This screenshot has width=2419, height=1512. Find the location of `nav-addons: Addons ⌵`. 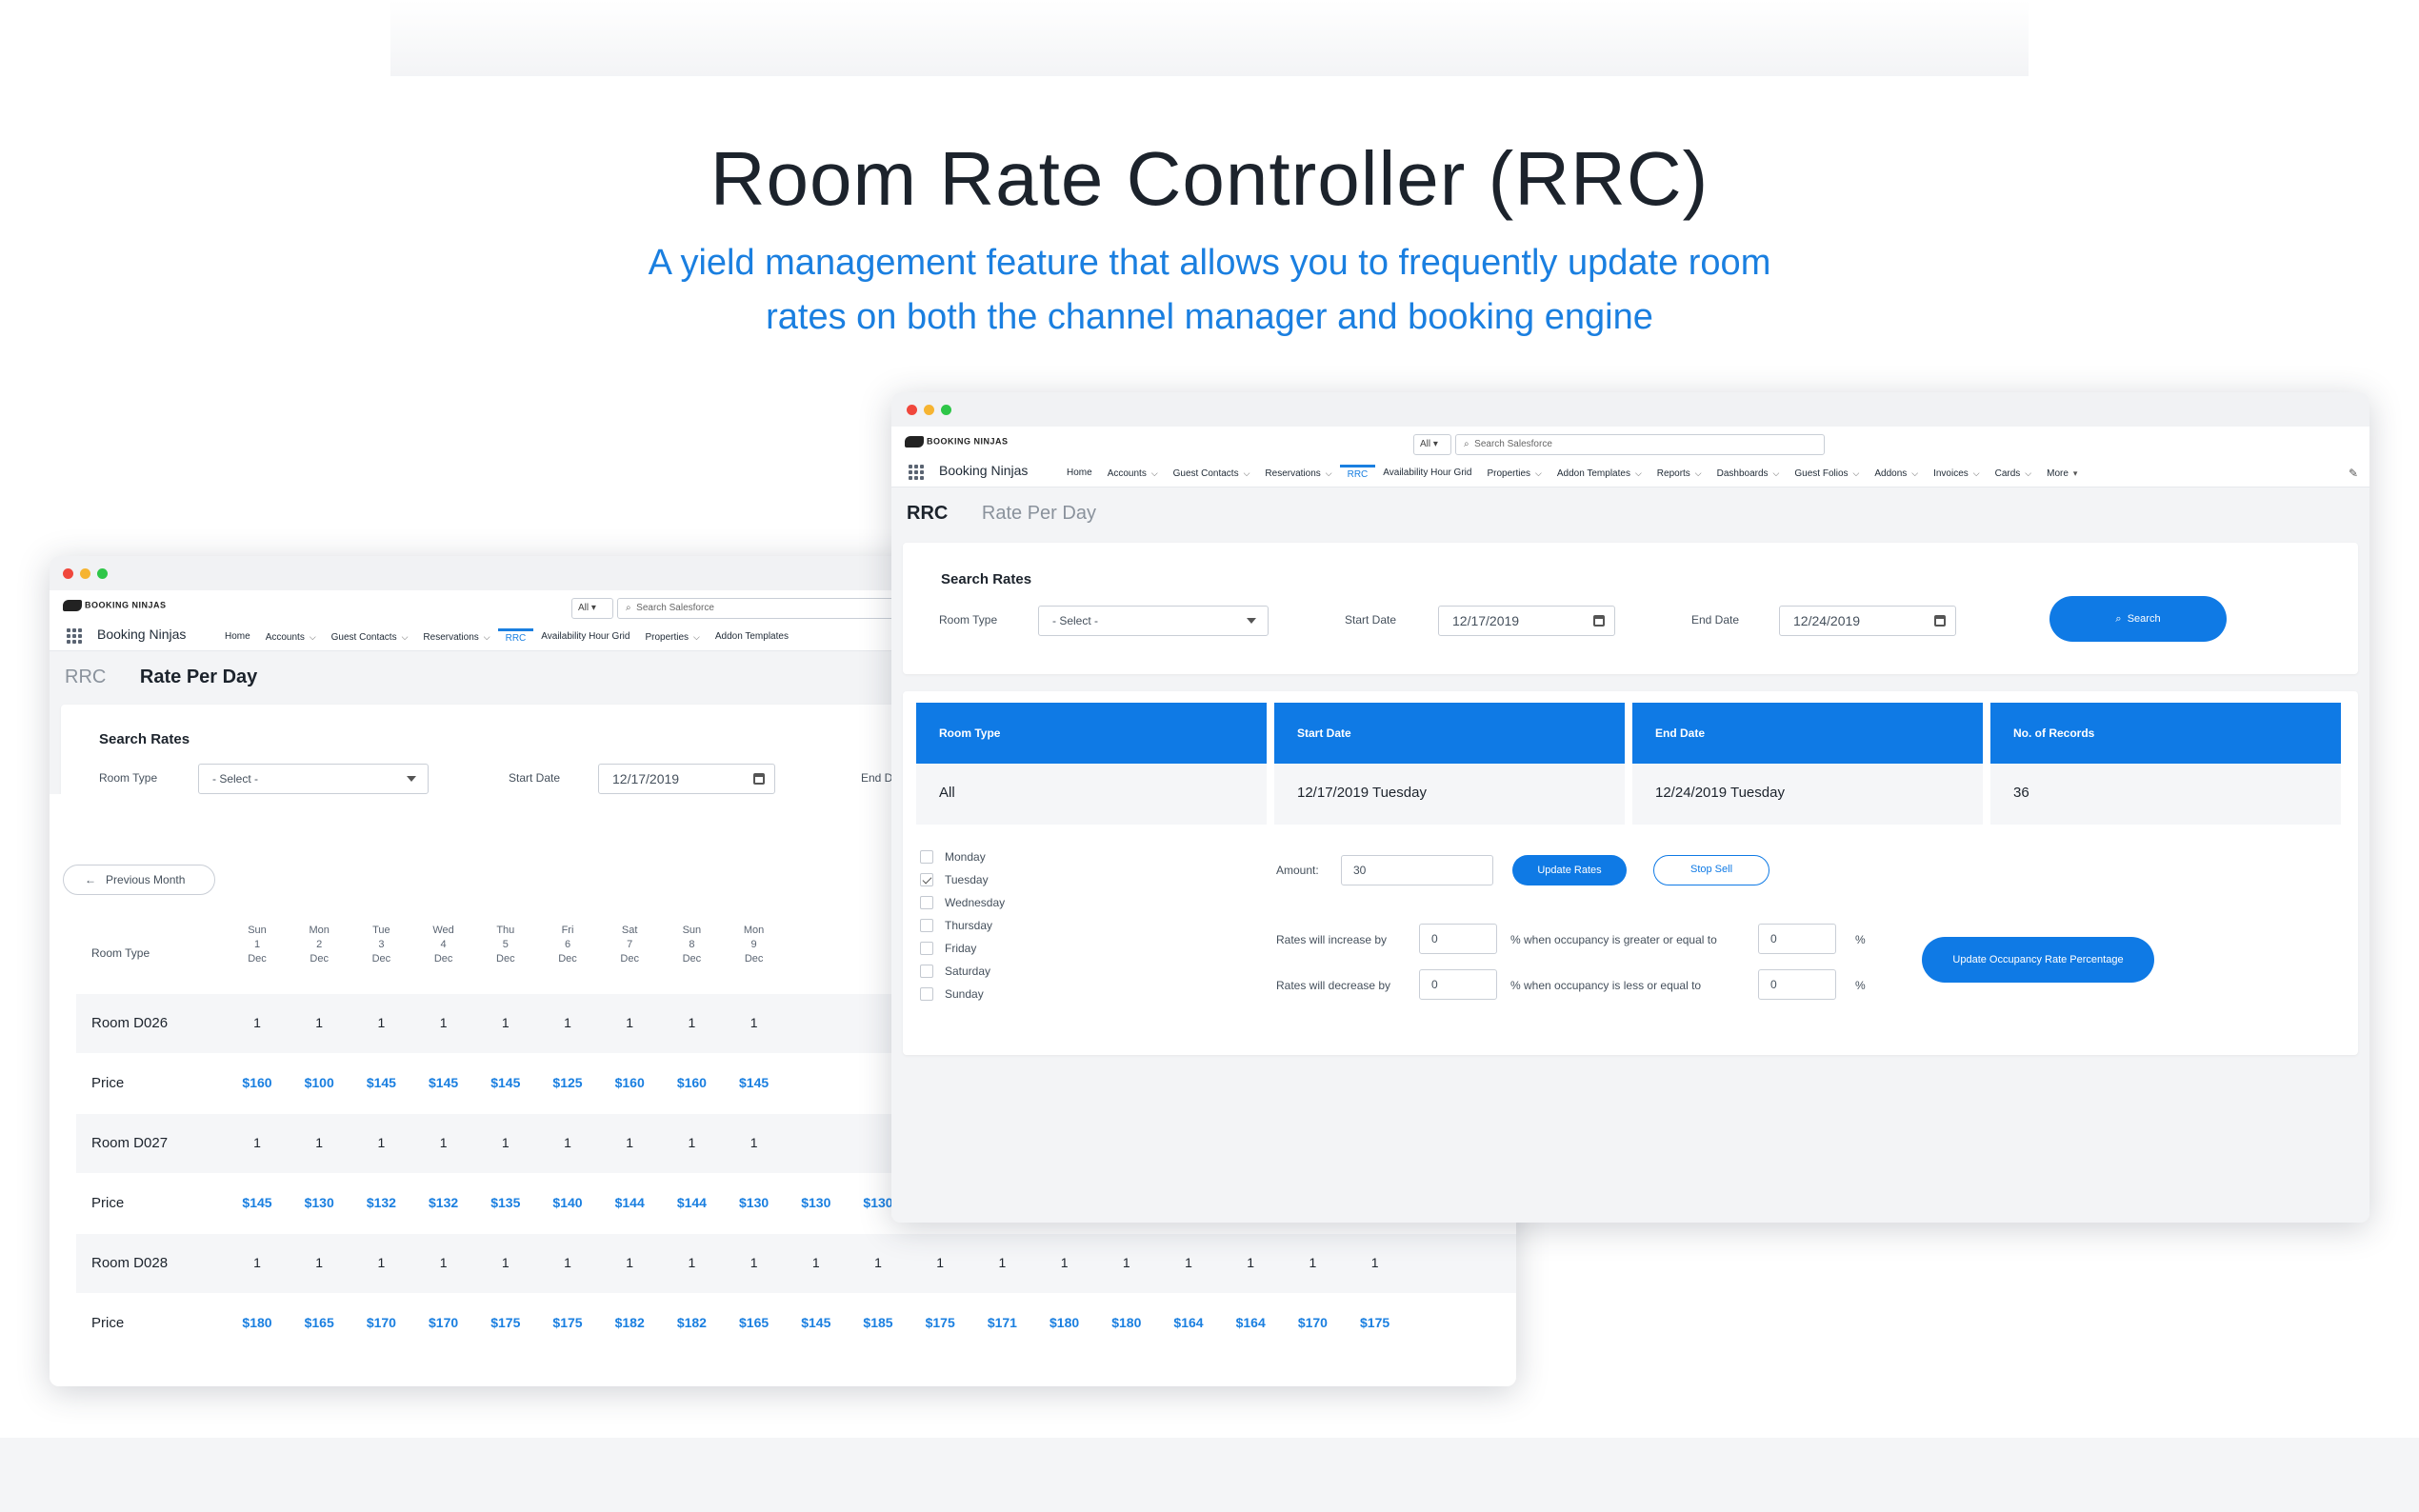

nav-addons: Addons ⌵ is located at coordinates (1896, 475).